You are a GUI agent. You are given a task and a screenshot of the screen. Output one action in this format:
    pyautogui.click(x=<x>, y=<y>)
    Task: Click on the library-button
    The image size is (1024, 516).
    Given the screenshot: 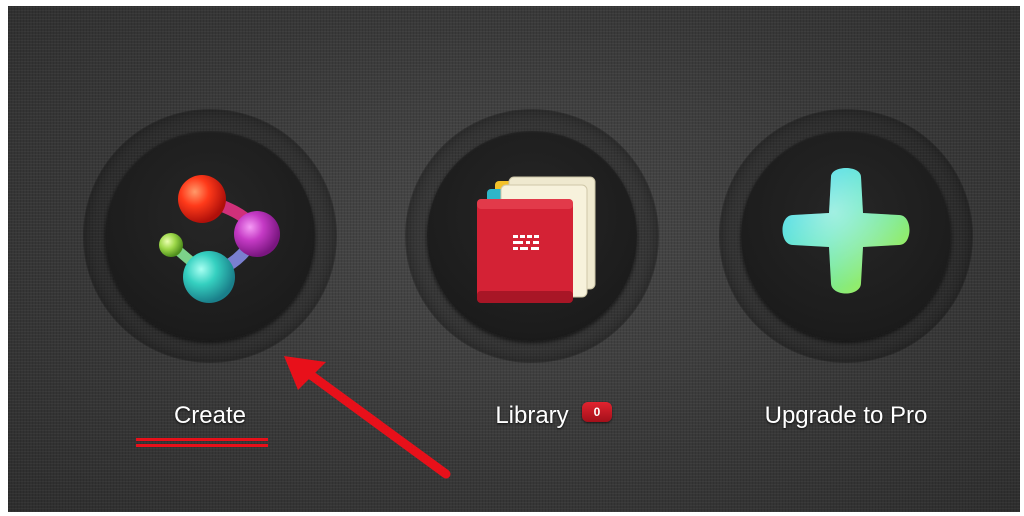 What is the action you would take?
    pyautogui.click(x=532, y=236)
    